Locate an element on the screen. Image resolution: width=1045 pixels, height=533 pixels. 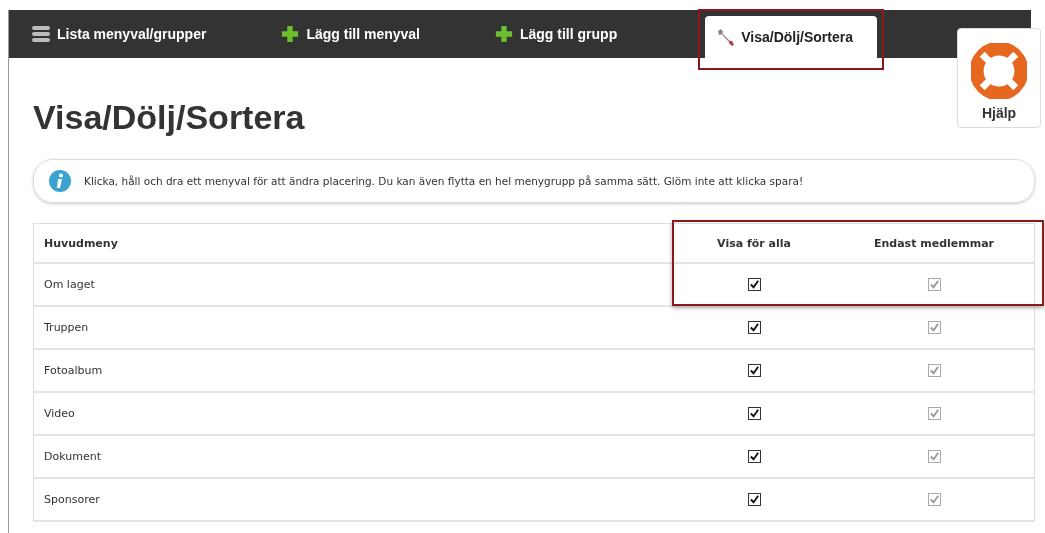
table-cell-text: Om laget is located at coordinates (69, 284).